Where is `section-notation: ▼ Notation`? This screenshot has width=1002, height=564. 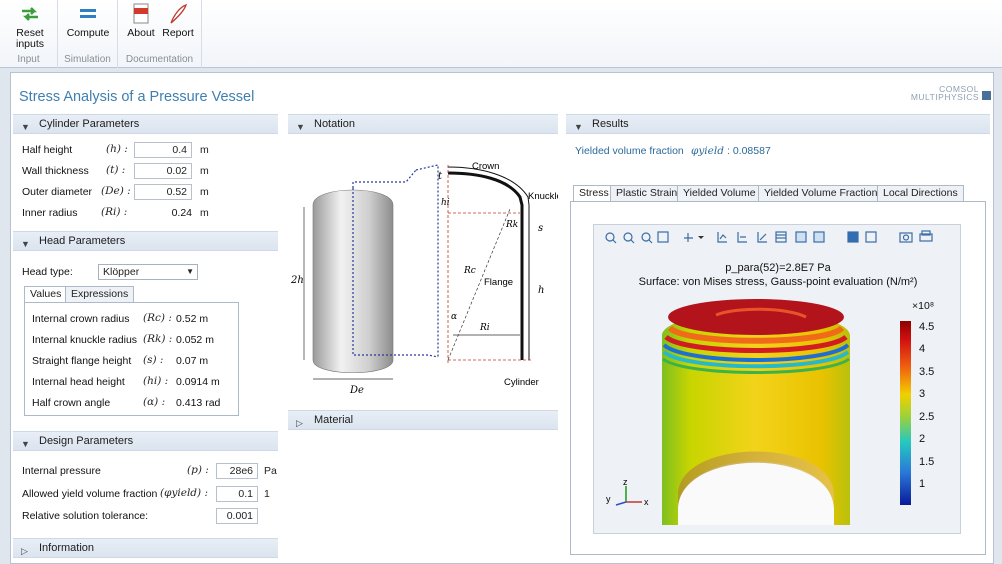
section-notation: ▼ Notation is located at coordinates (423, 124).